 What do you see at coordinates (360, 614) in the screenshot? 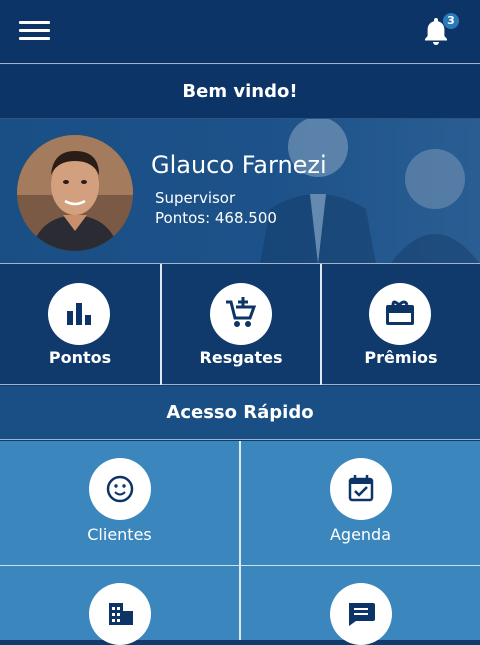
I see `chat-icon` at bounding box center [360, 614].